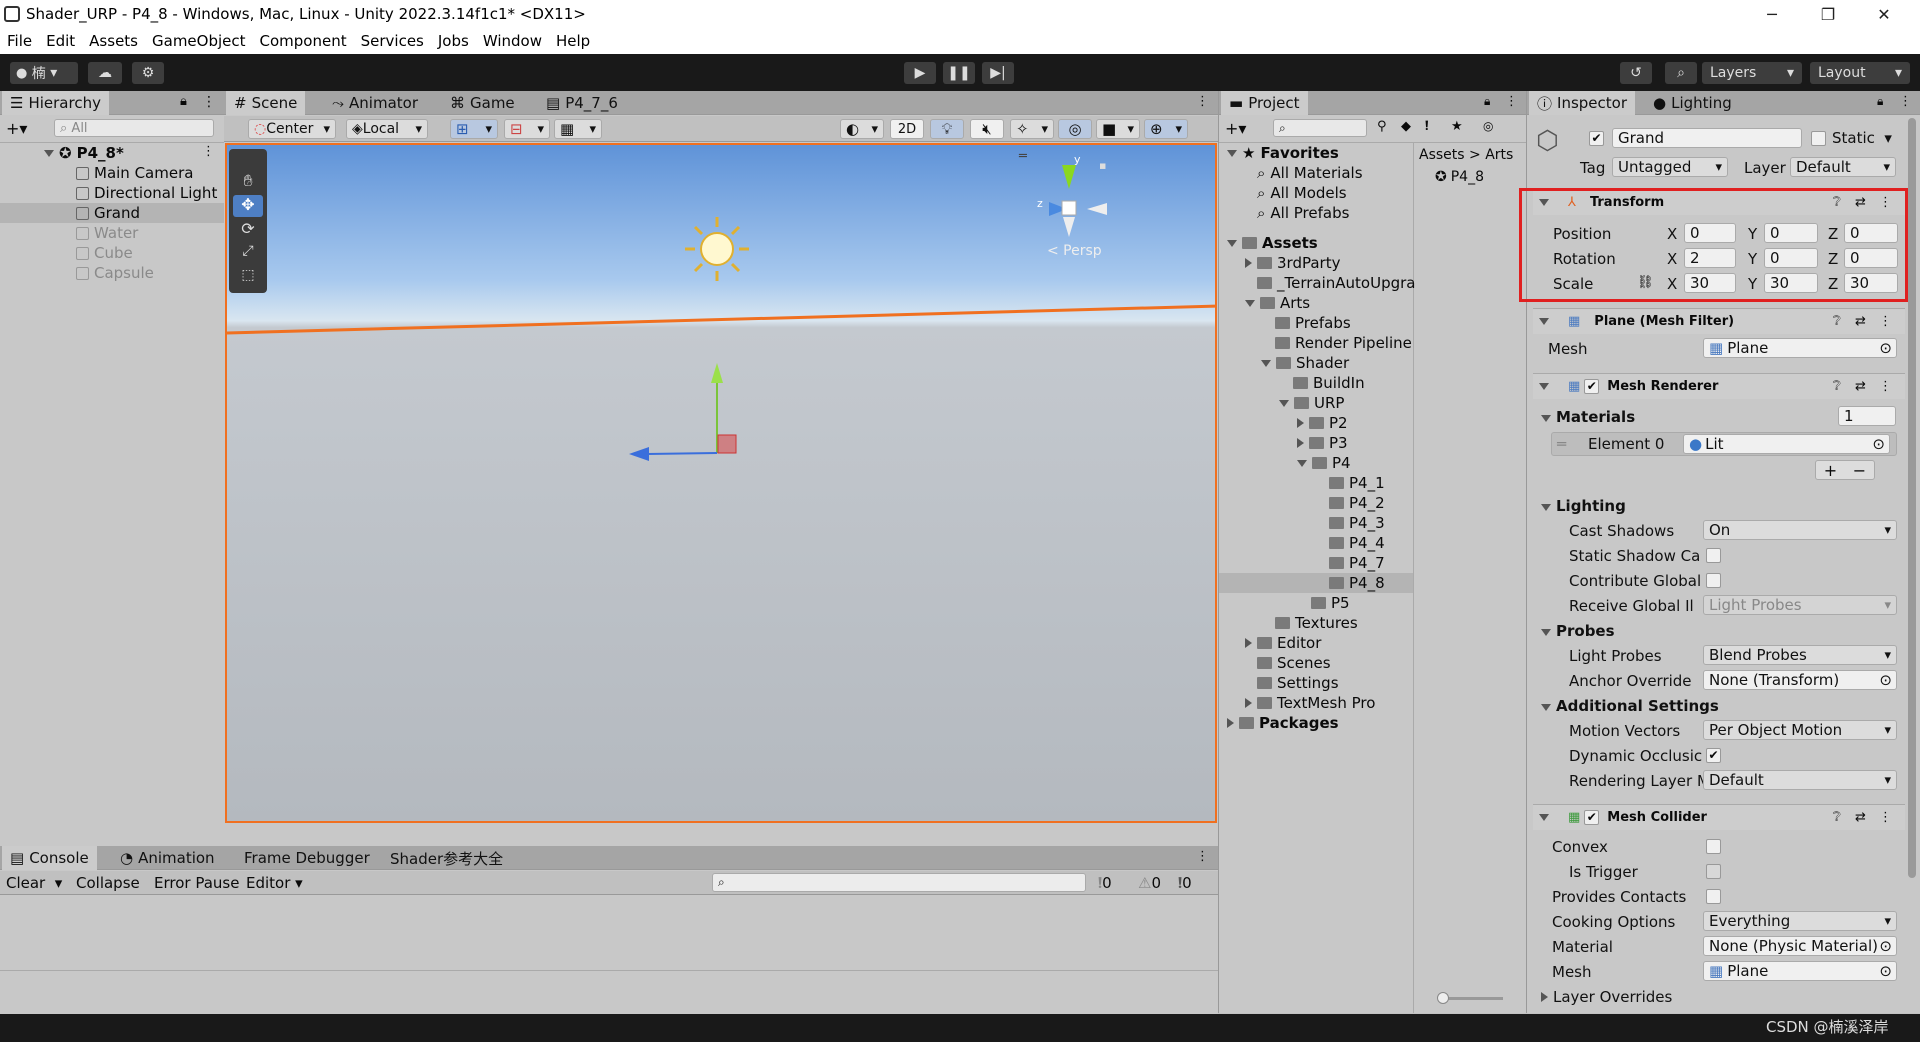 The width and height of the screenshot is (1920, 1042). What do you see at coordinates (1630, 706) in the screenshot?
I see `additional-settings-foldout: Additional Settings` at bounding box center [1630, 706].